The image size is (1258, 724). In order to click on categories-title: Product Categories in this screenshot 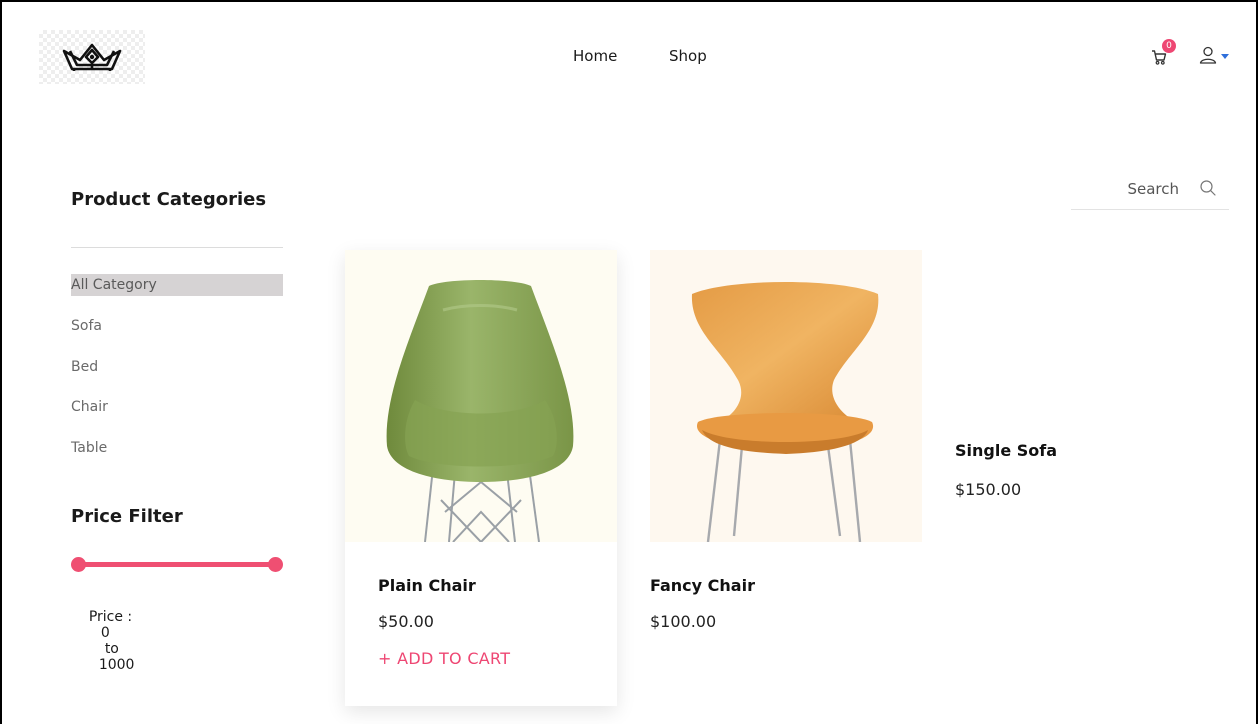, I will do `click(169, 199)`.